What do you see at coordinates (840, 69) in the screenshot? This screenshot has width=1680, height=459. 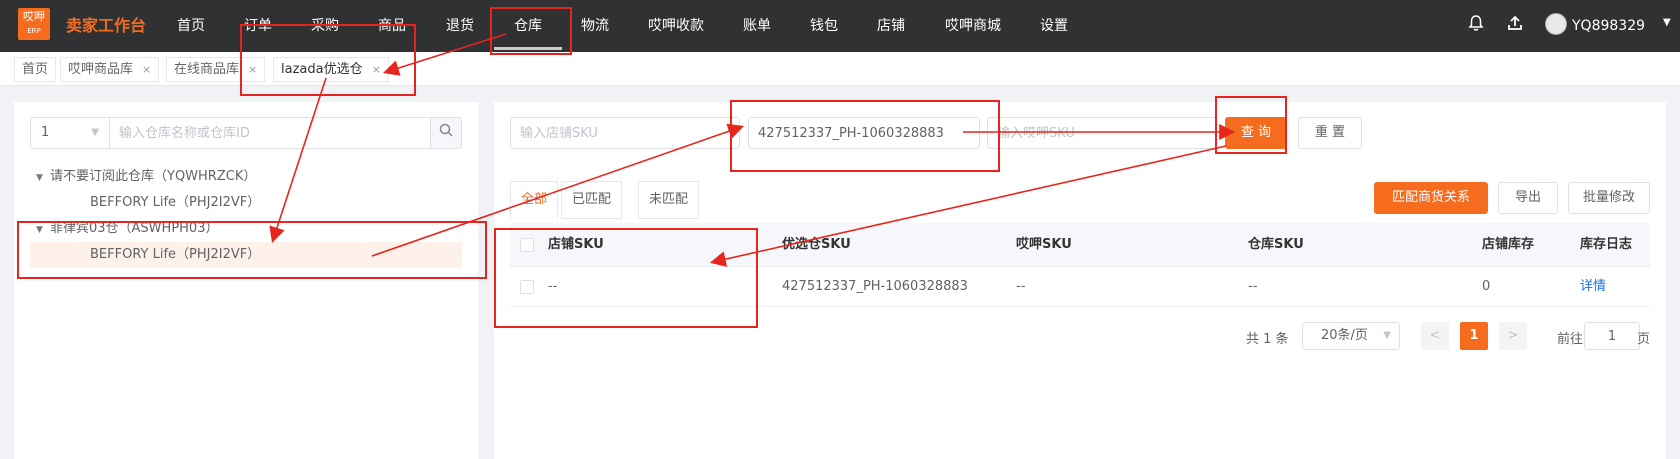 I see `page-tabs-bar: 首页 哎呷商品库 × 在线商品库 × lazada优选仓 ×` at bounding box center [840, 69].